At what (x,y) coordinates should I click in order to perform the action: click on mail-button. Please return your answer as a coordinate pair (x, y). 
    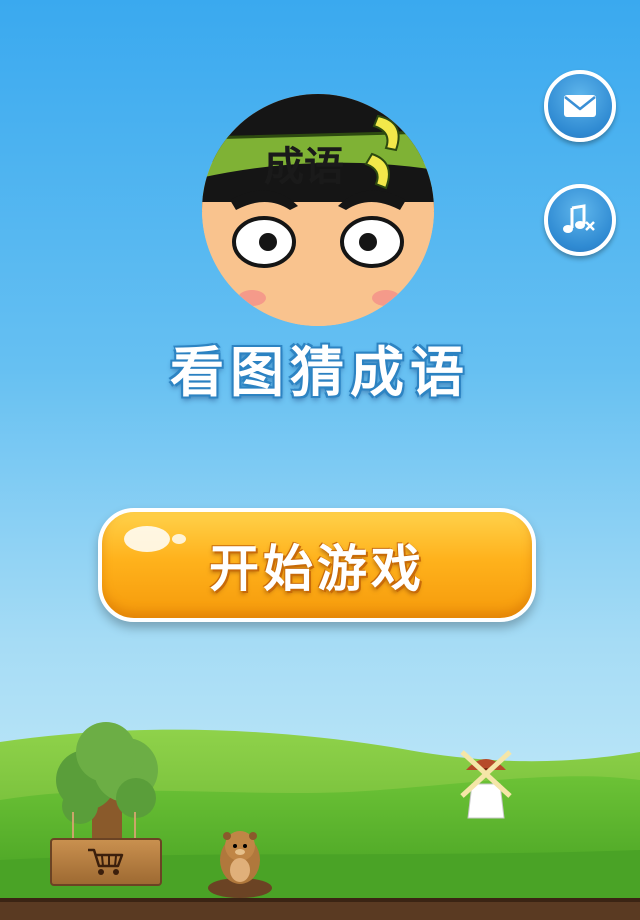
    Looking at the image, I should click on (580, 106).